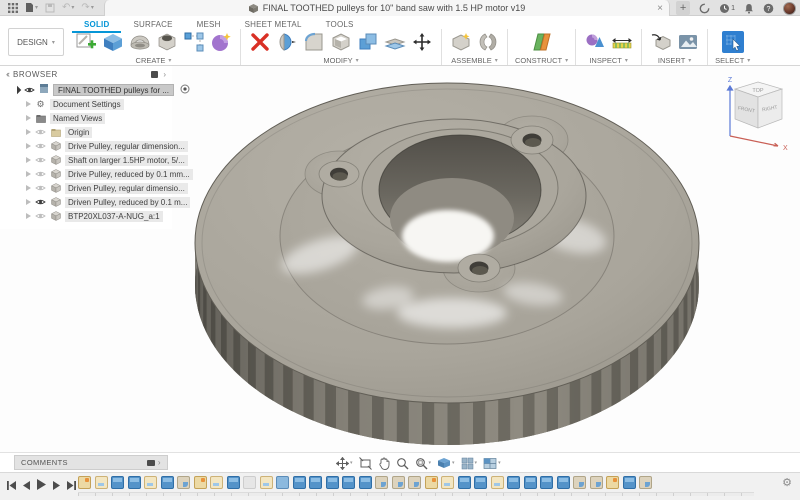 The height and width of the screenshot is (500, 800). I want to click on close-tab-icon: ×, so click(660, 8).